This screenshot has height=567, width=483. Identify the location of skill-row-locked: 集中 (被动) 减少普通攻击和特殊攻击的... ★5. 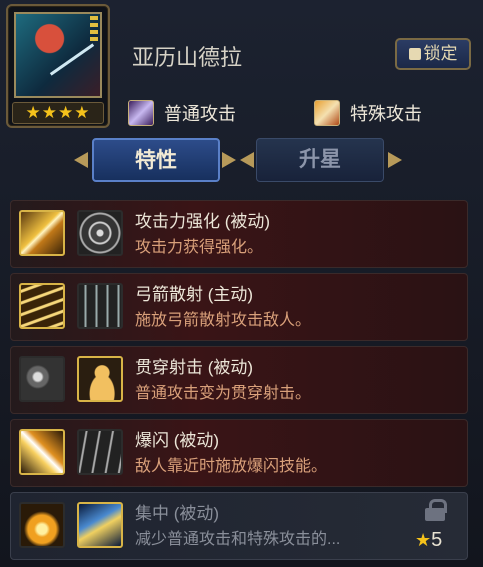
(239, 526).